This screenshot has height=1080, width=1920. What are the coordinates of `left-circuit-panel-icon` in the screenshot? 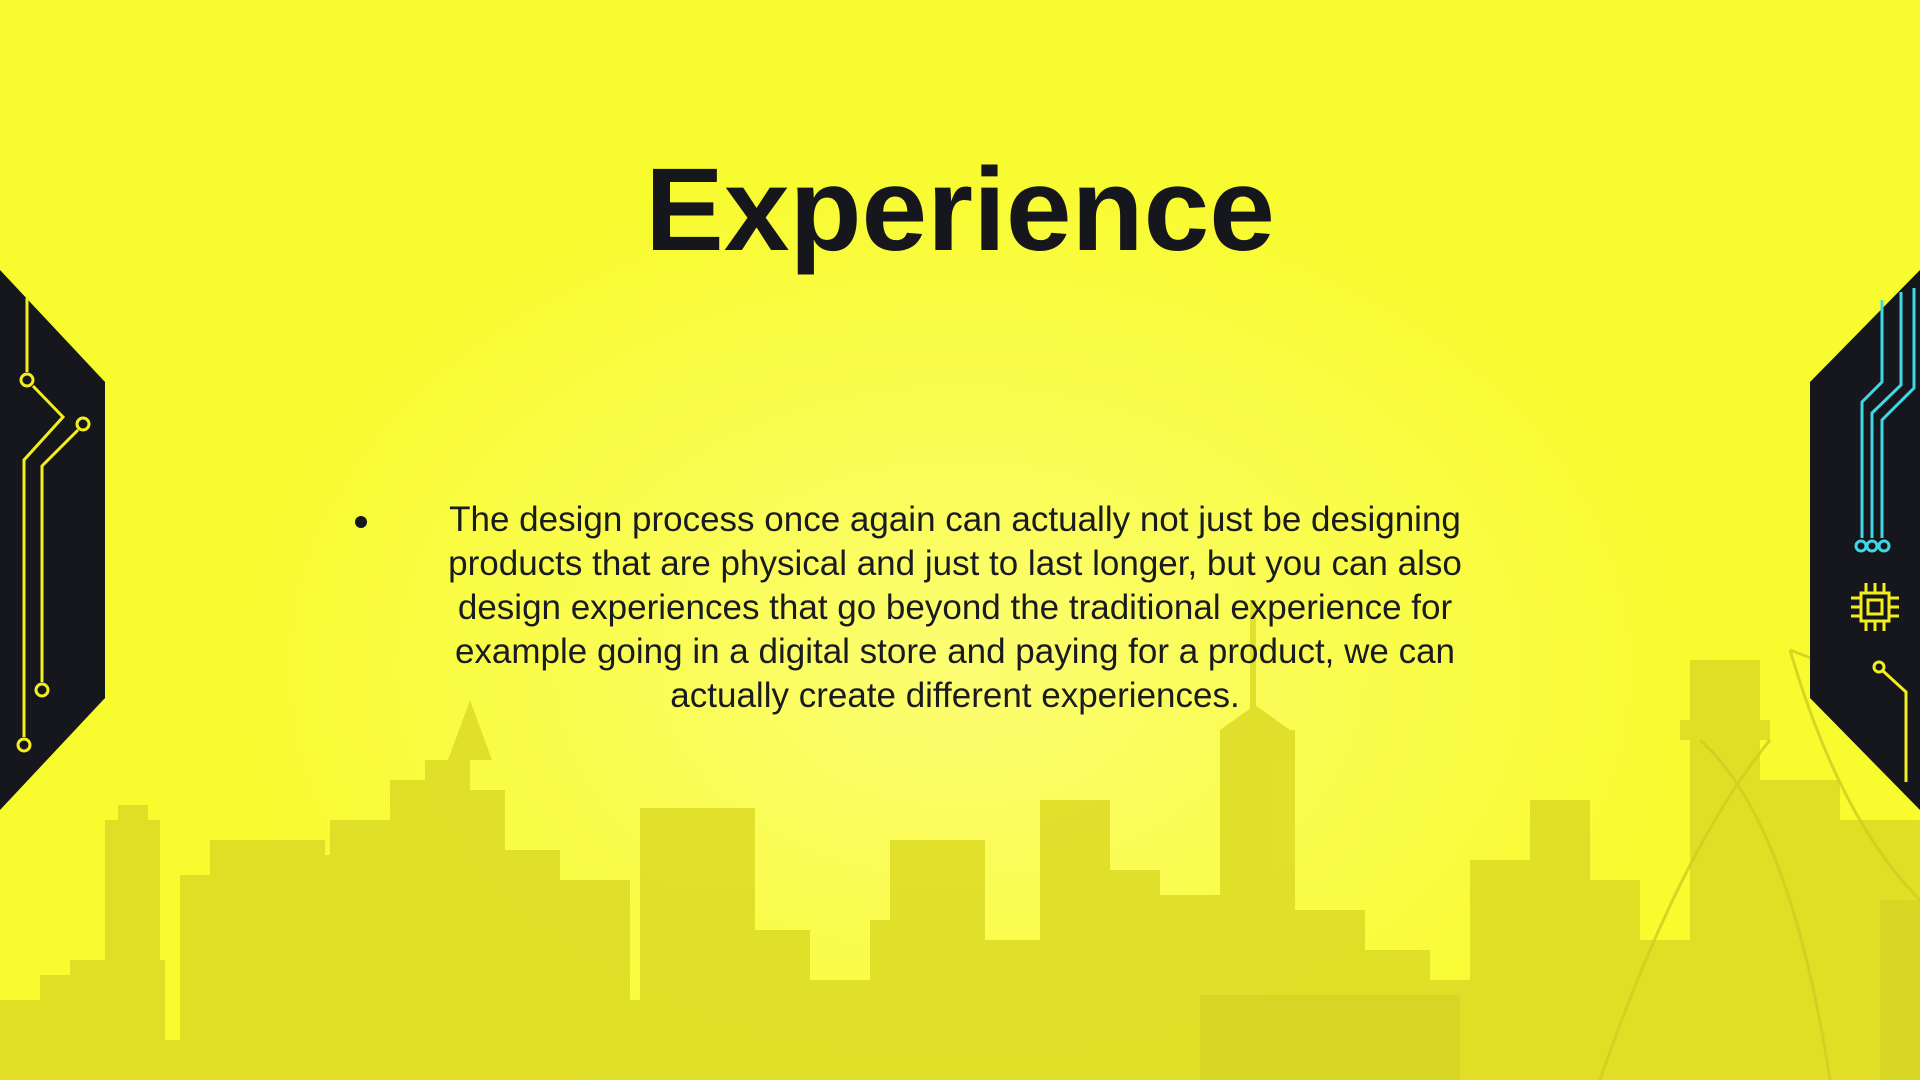 It's located at (52, 540).